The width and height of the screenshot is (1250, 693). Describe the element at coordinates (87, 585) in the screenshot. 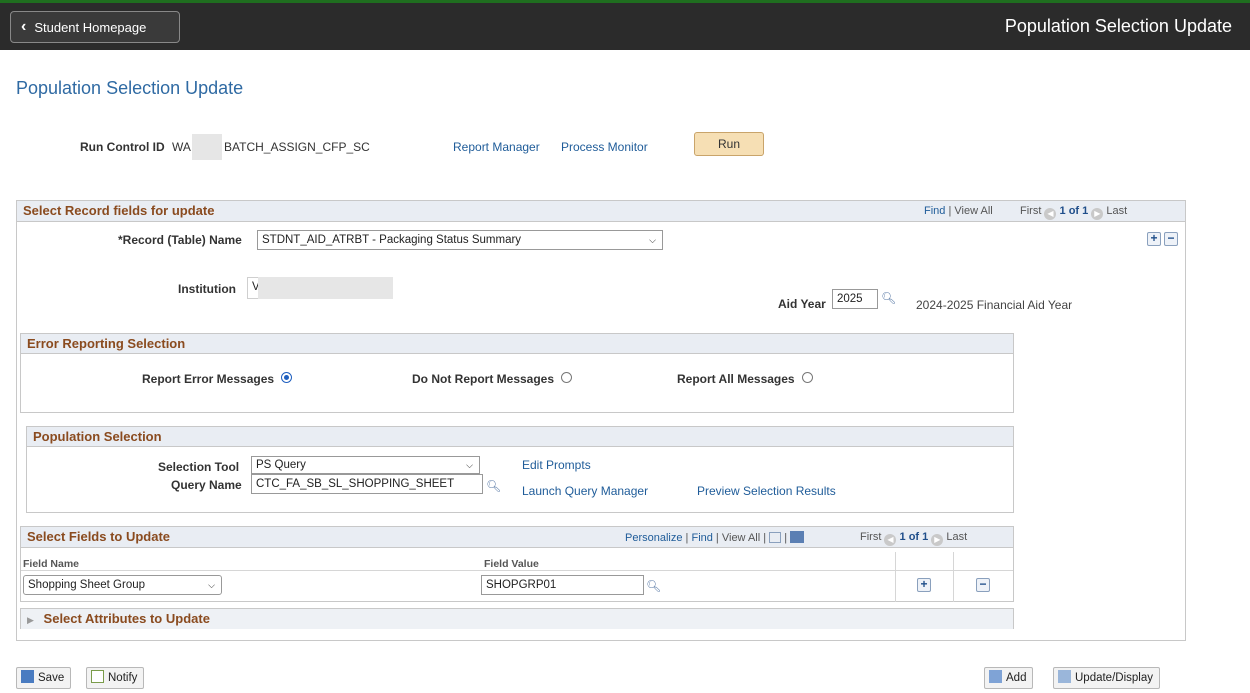

I see `field-name-value: Shopping Sheet Group` at that location.